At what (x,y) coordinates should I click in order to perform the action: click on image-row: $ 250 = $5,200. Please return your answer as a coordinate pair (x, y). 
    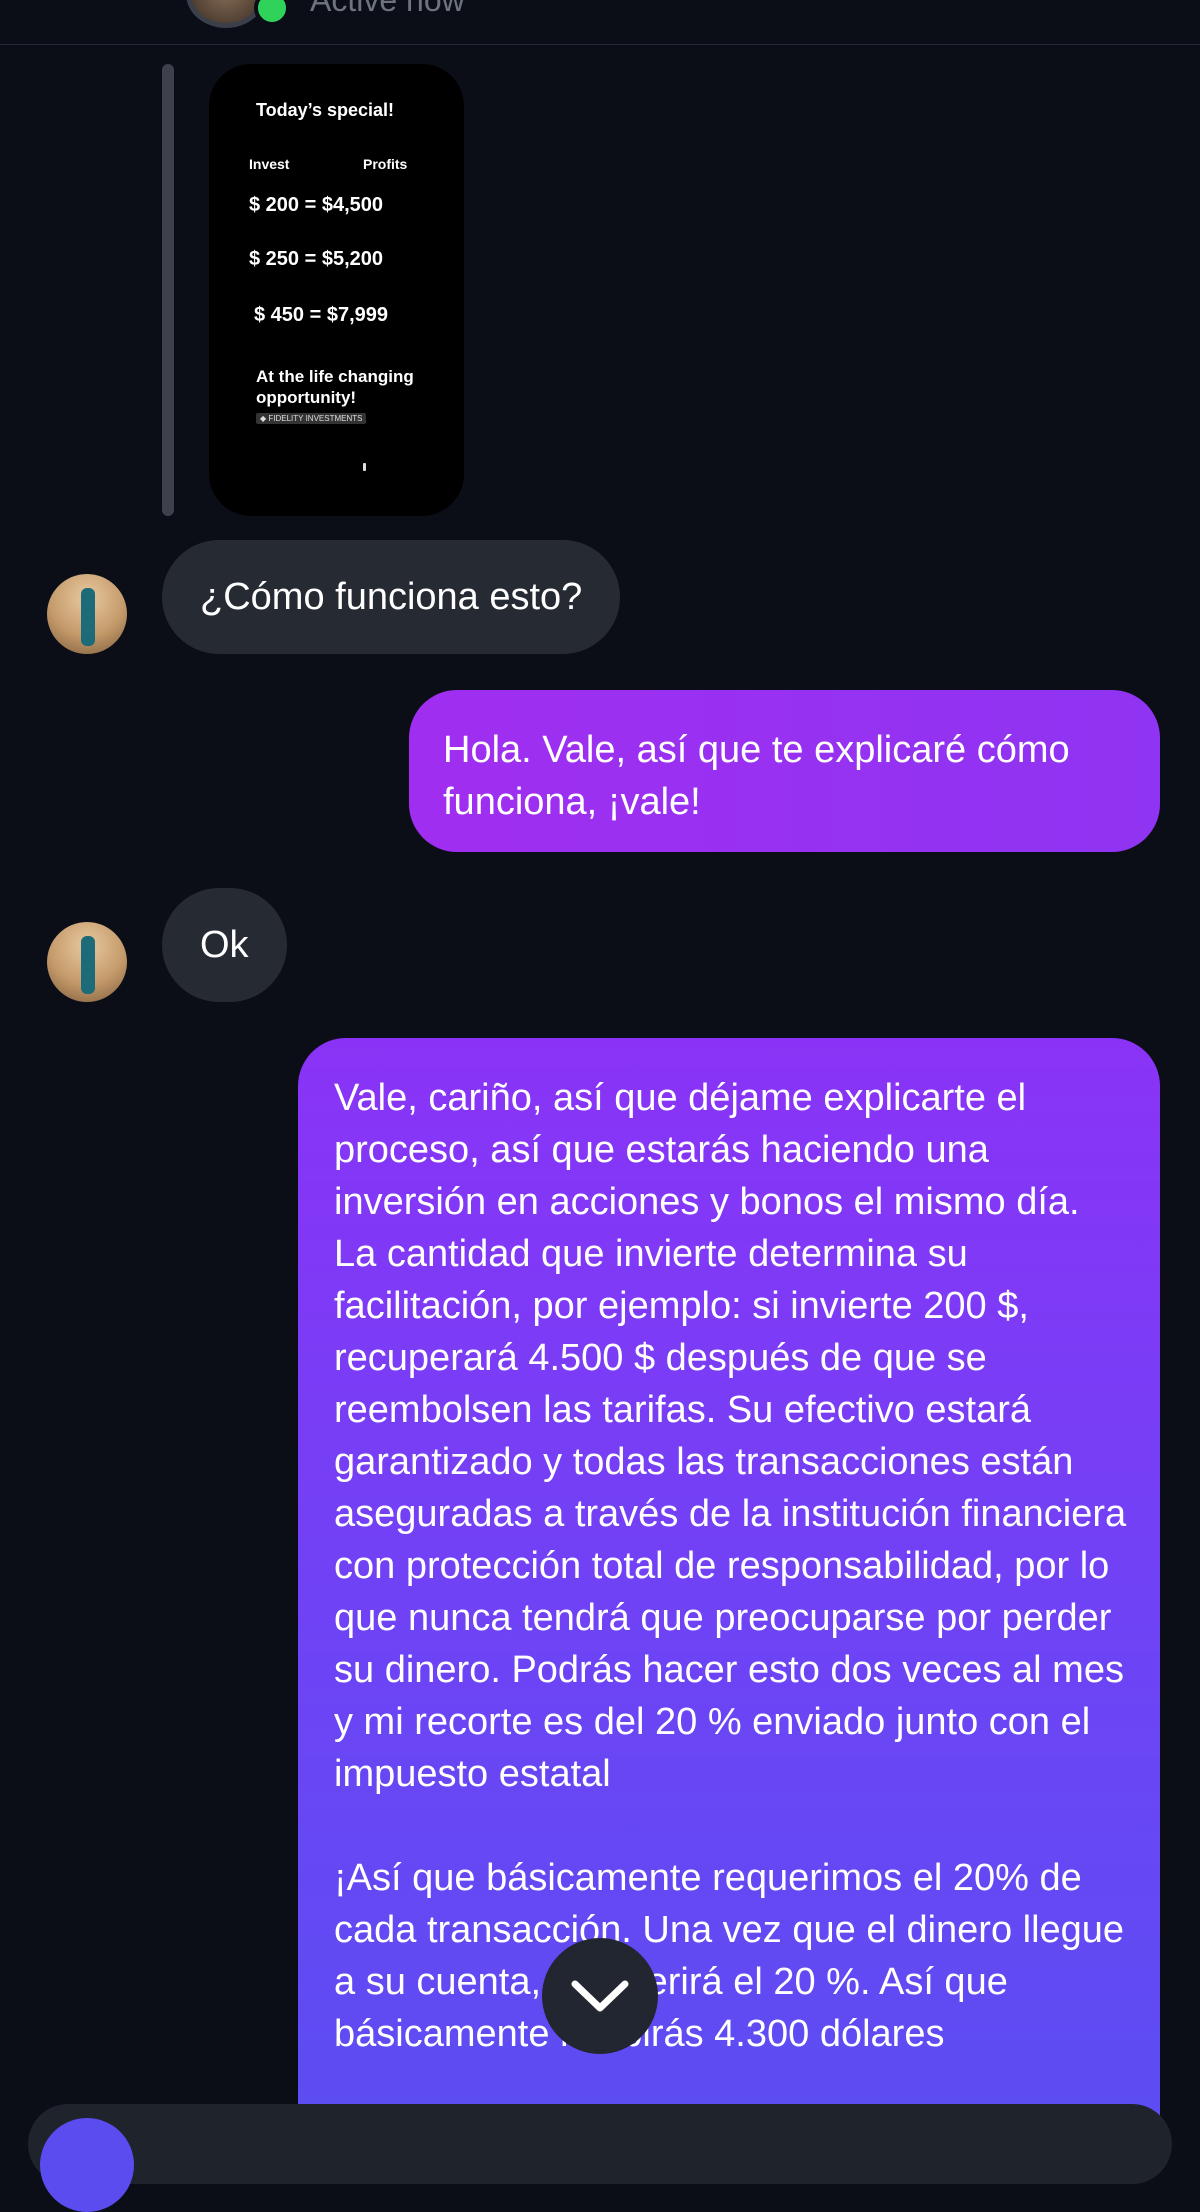
    Looking at the image, I should click on (316, 259).